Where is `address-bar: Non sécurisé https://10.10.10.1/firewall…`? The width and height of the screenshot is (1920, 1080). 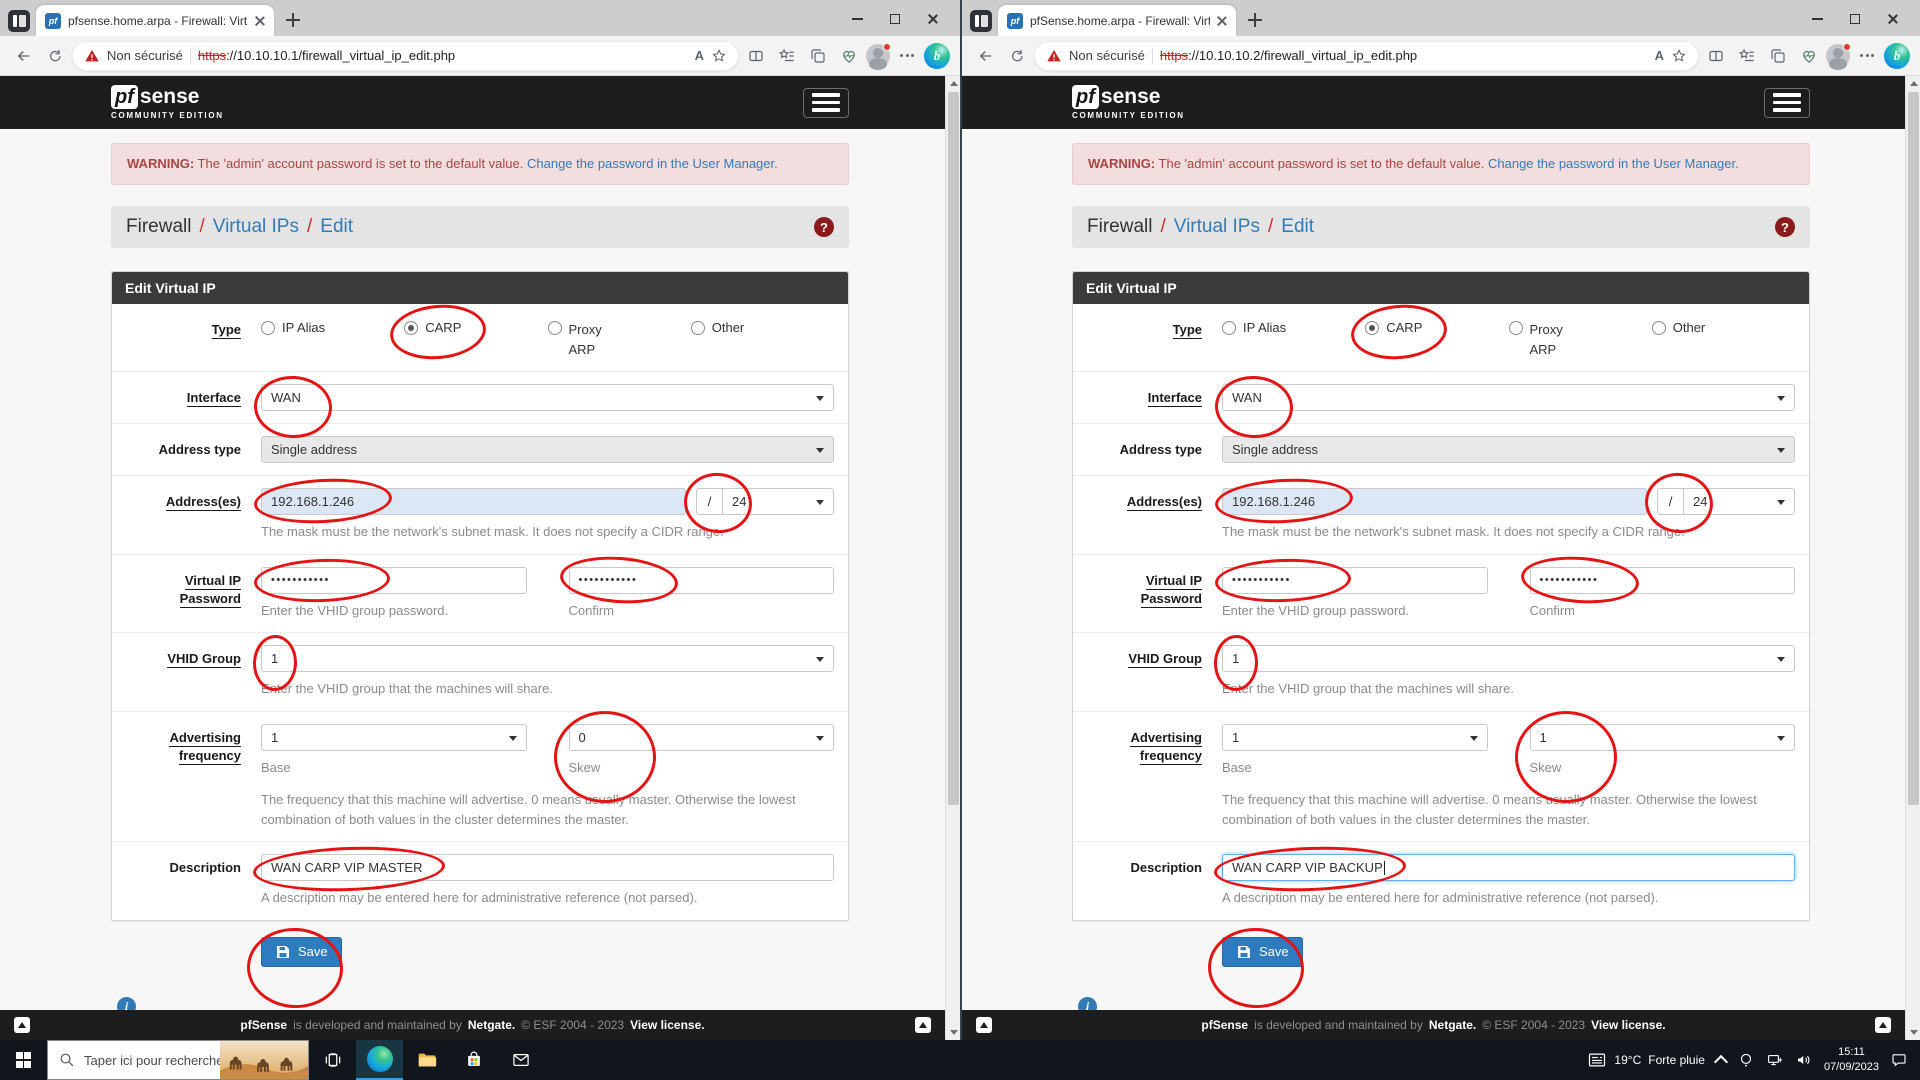
address-bar: Non sécurisé https://10.10.10.1/firewall… is located at coordinates (405, 55).